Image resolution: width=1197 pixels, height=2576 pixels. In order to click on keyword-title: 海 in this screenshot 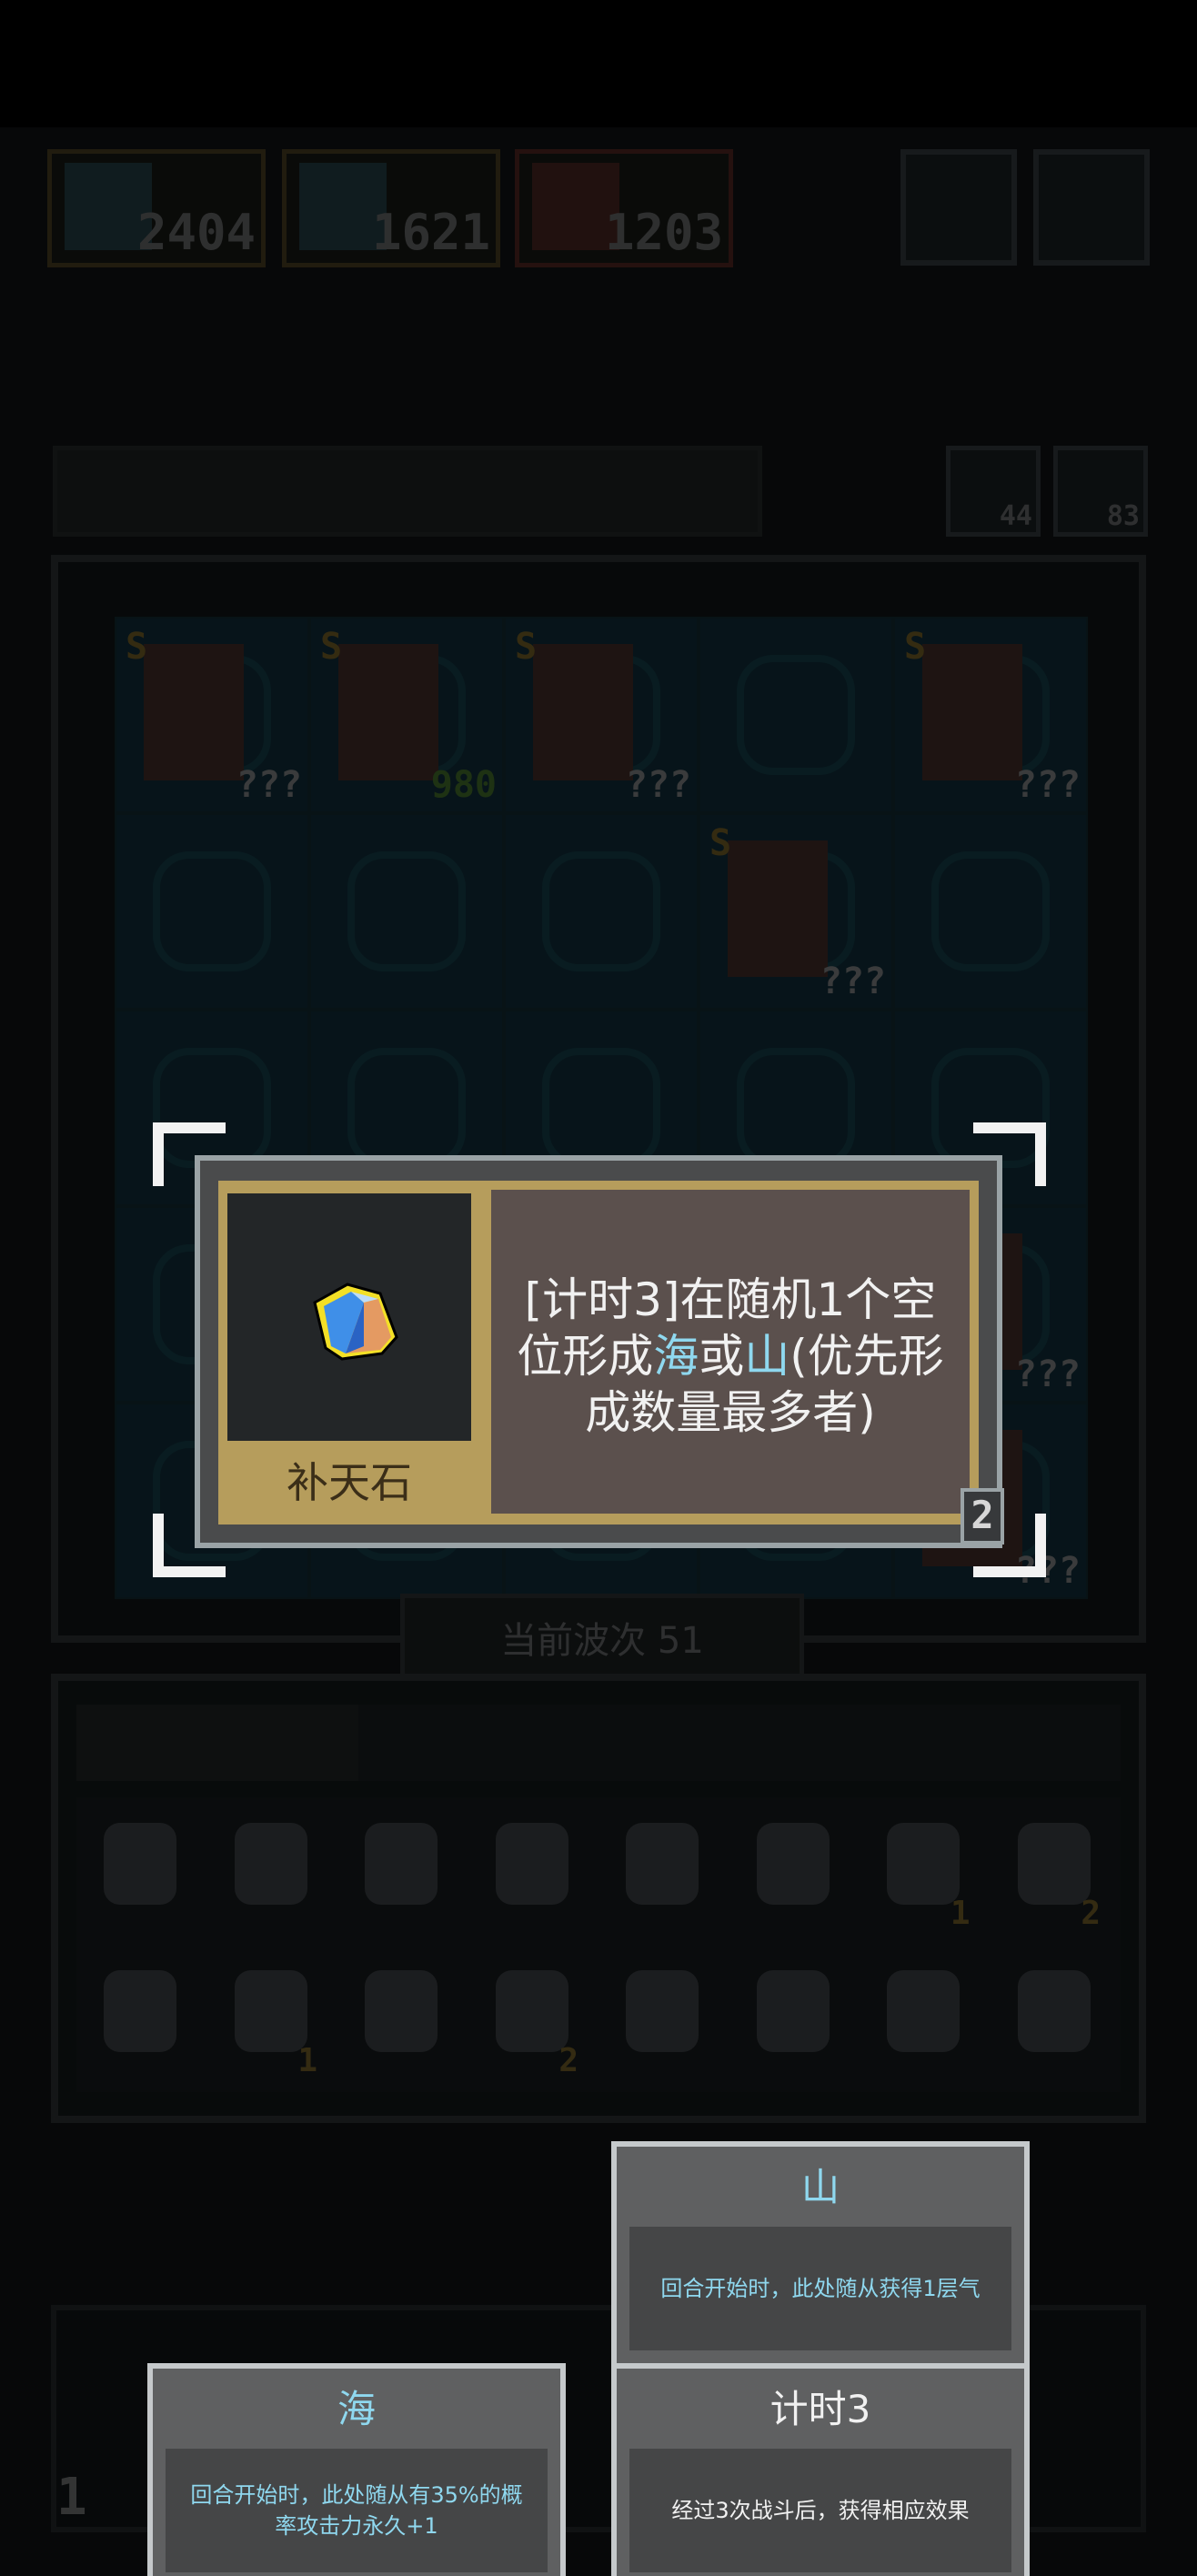, I will do `click(356, 2409)`.